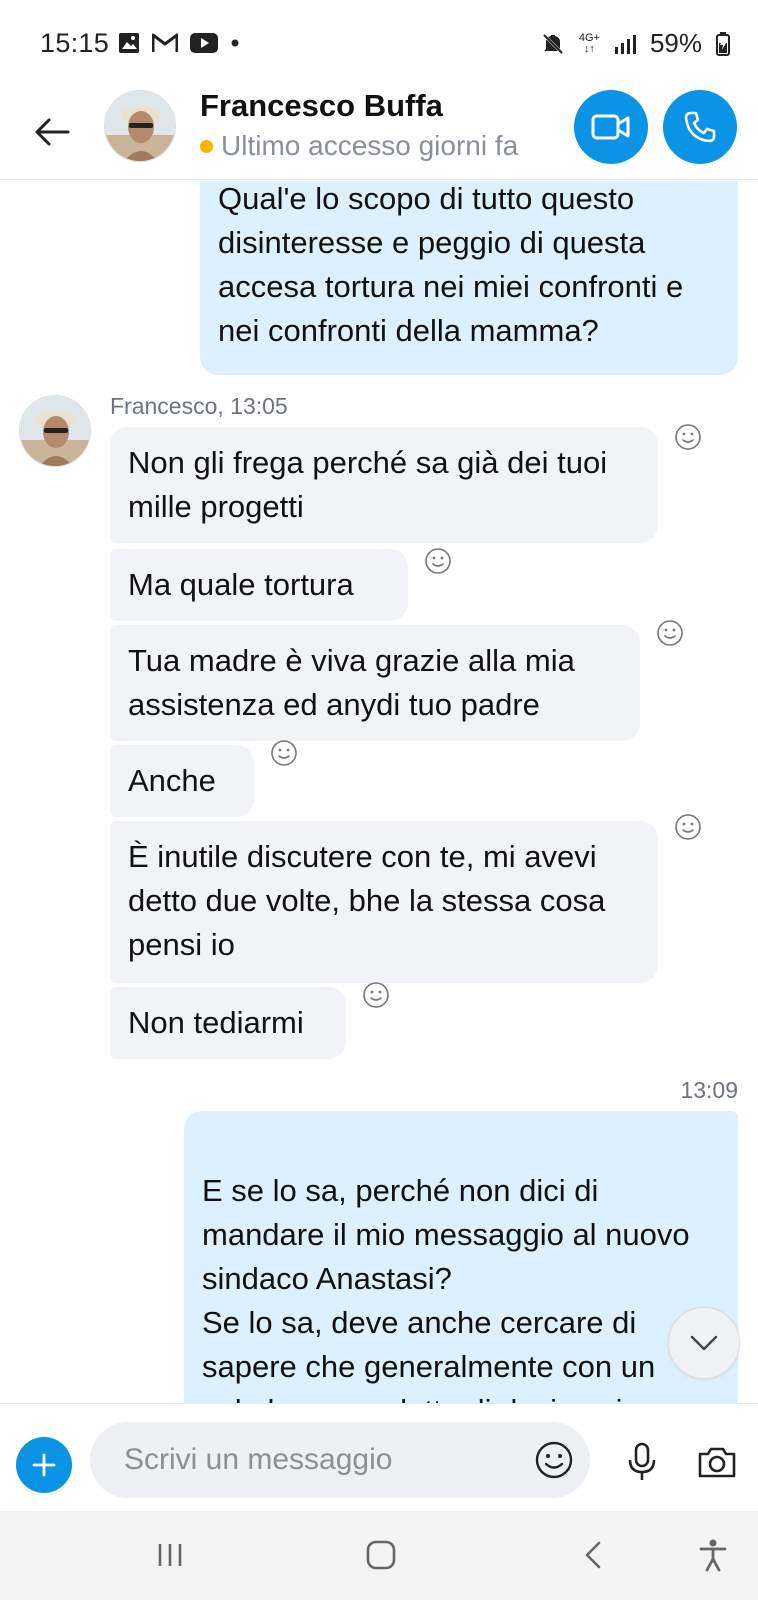 The image size is (758, 1600). Describe the element at coordinates (321, 106) in the screenshot. I see `contact-name: Francesco Buffa` at that location.